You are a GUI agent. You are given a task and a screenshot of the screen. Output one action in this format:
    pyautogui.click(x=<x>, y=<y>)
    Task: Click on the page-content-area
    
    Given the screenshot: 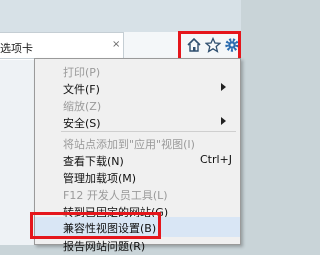 What is the action you would take?
    pyautogui.click(x=17, y=152)
    